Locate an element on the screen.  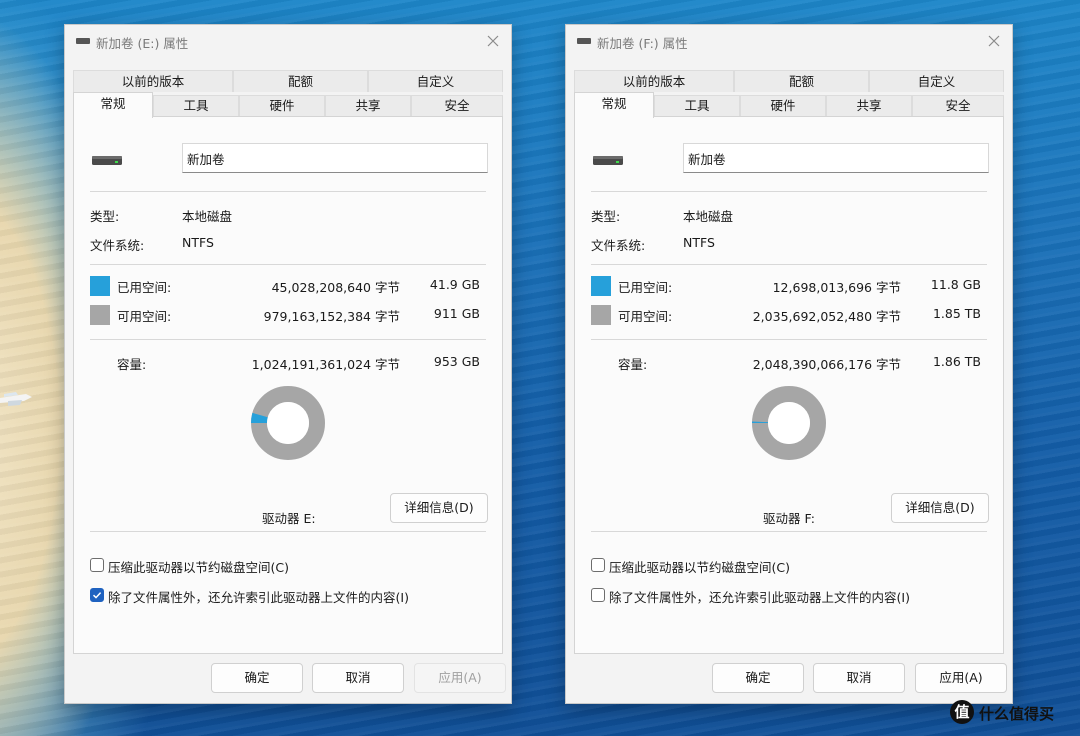
used-space-size: 11.8 GB is located at coordinates (955, 284).